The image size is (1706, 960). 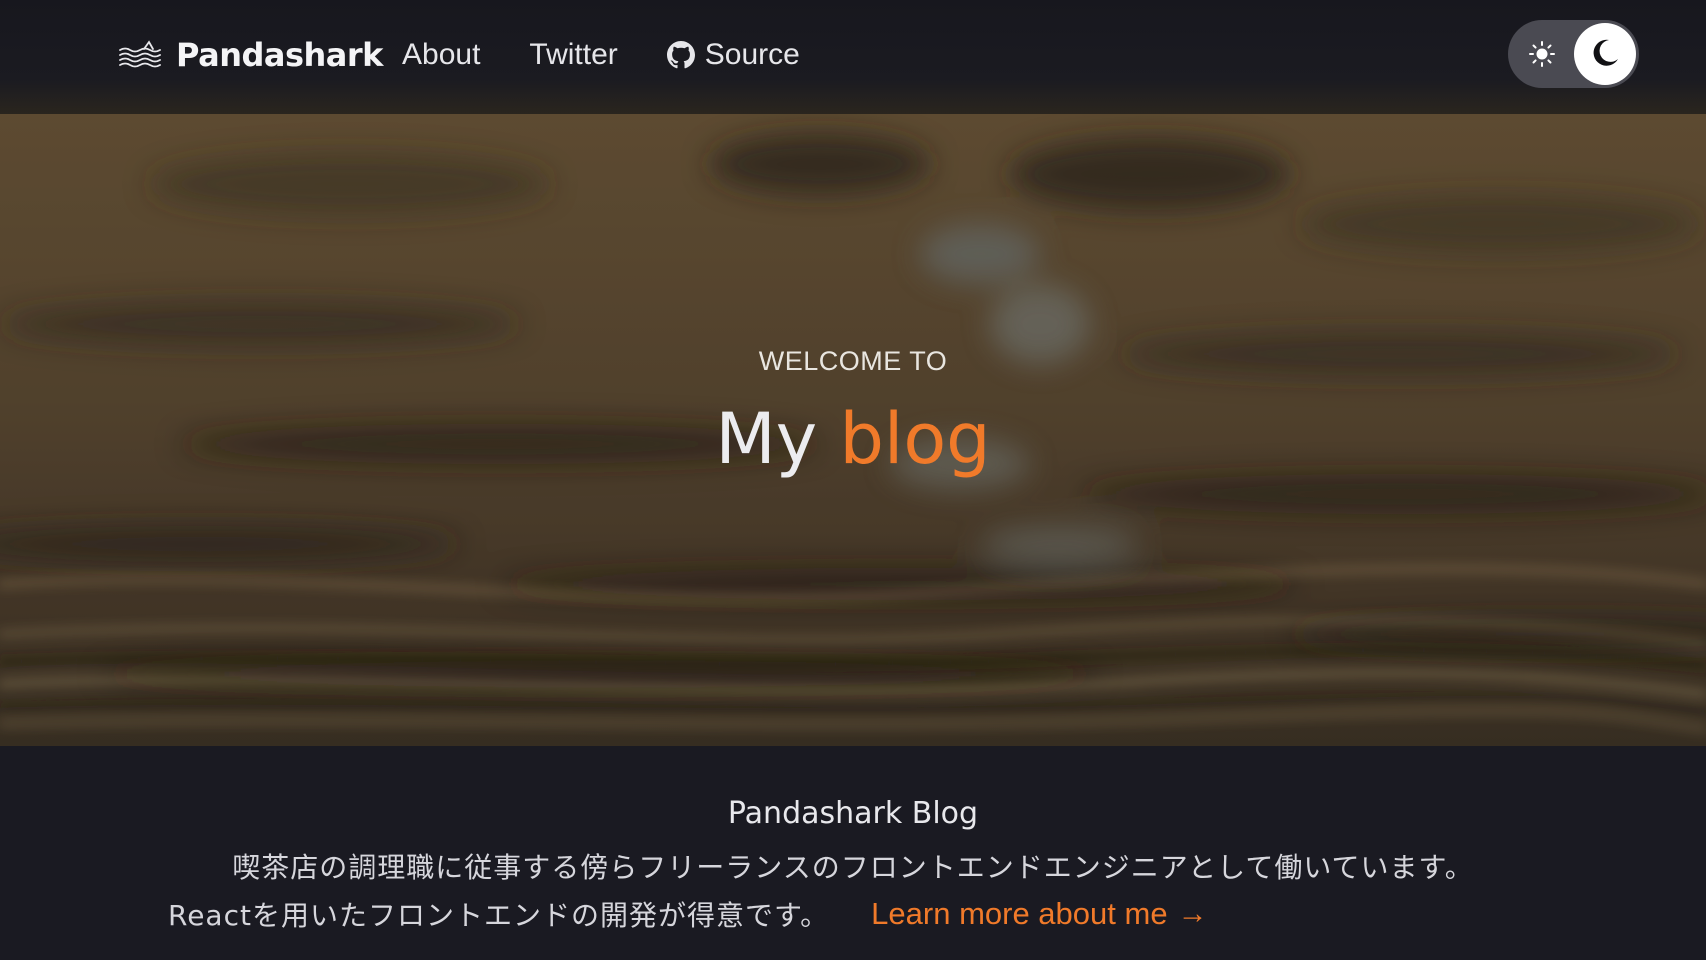 I want to click on nav-link-source: Source, so click(x=733, y=55).